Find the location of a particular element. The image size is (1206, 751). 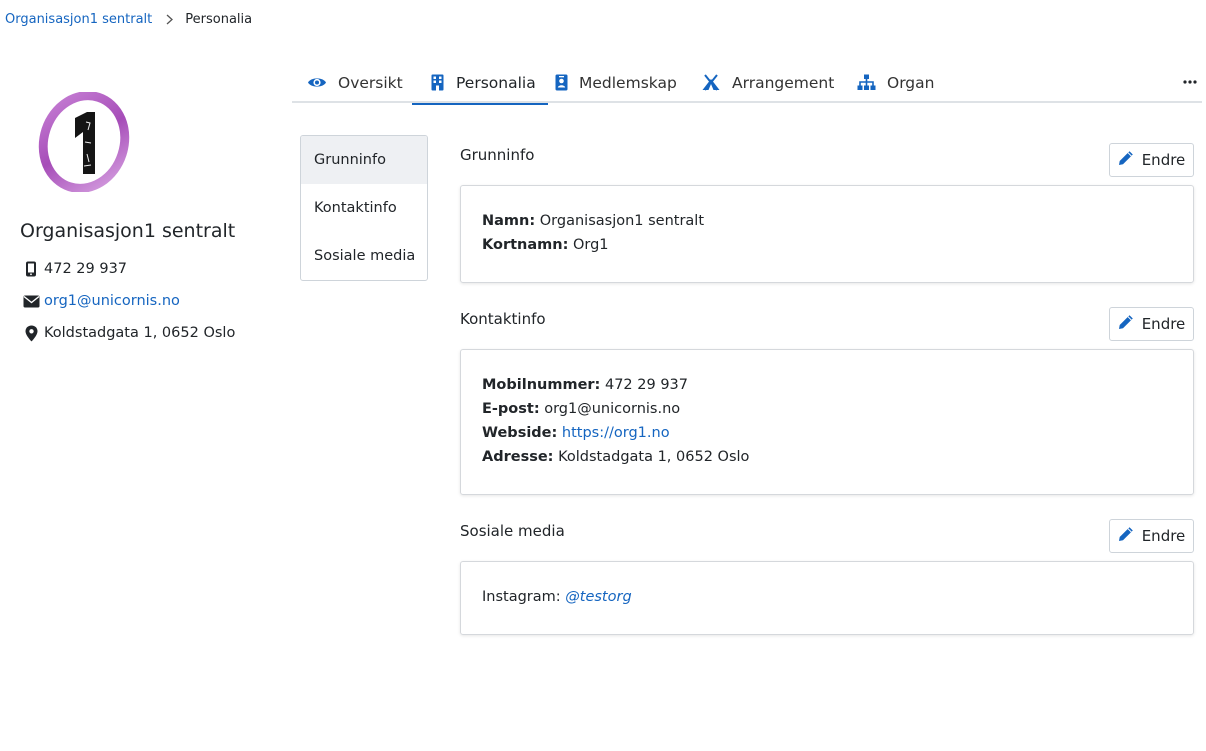

envelope-icon is located at coordinates (31, 301).